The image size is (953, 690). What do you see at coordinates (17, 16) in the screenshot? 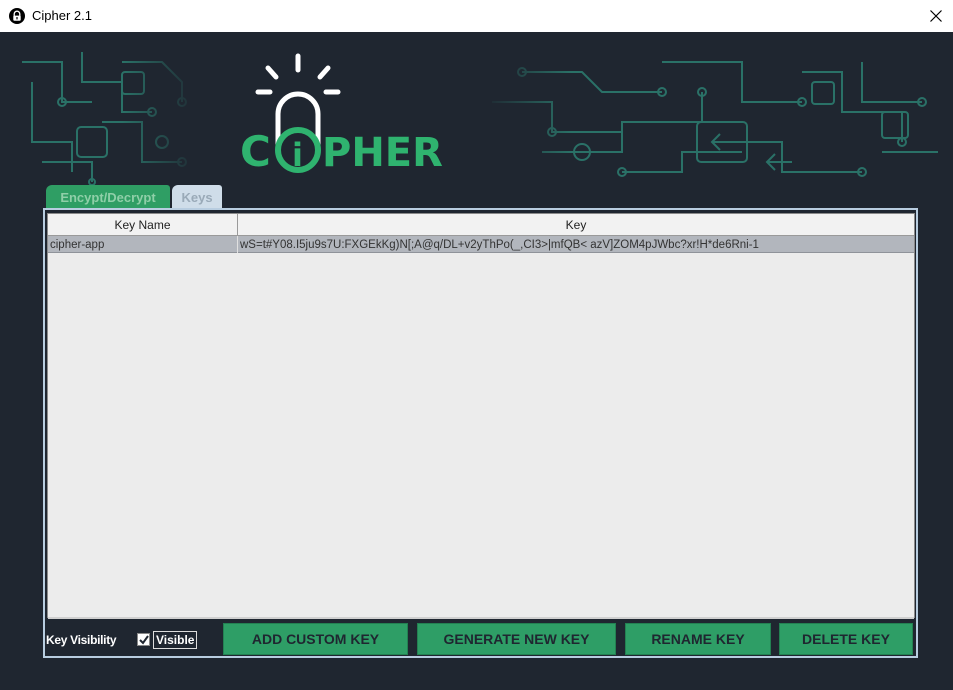
I see `lock-app-icon` at bounding box center [17, 16].